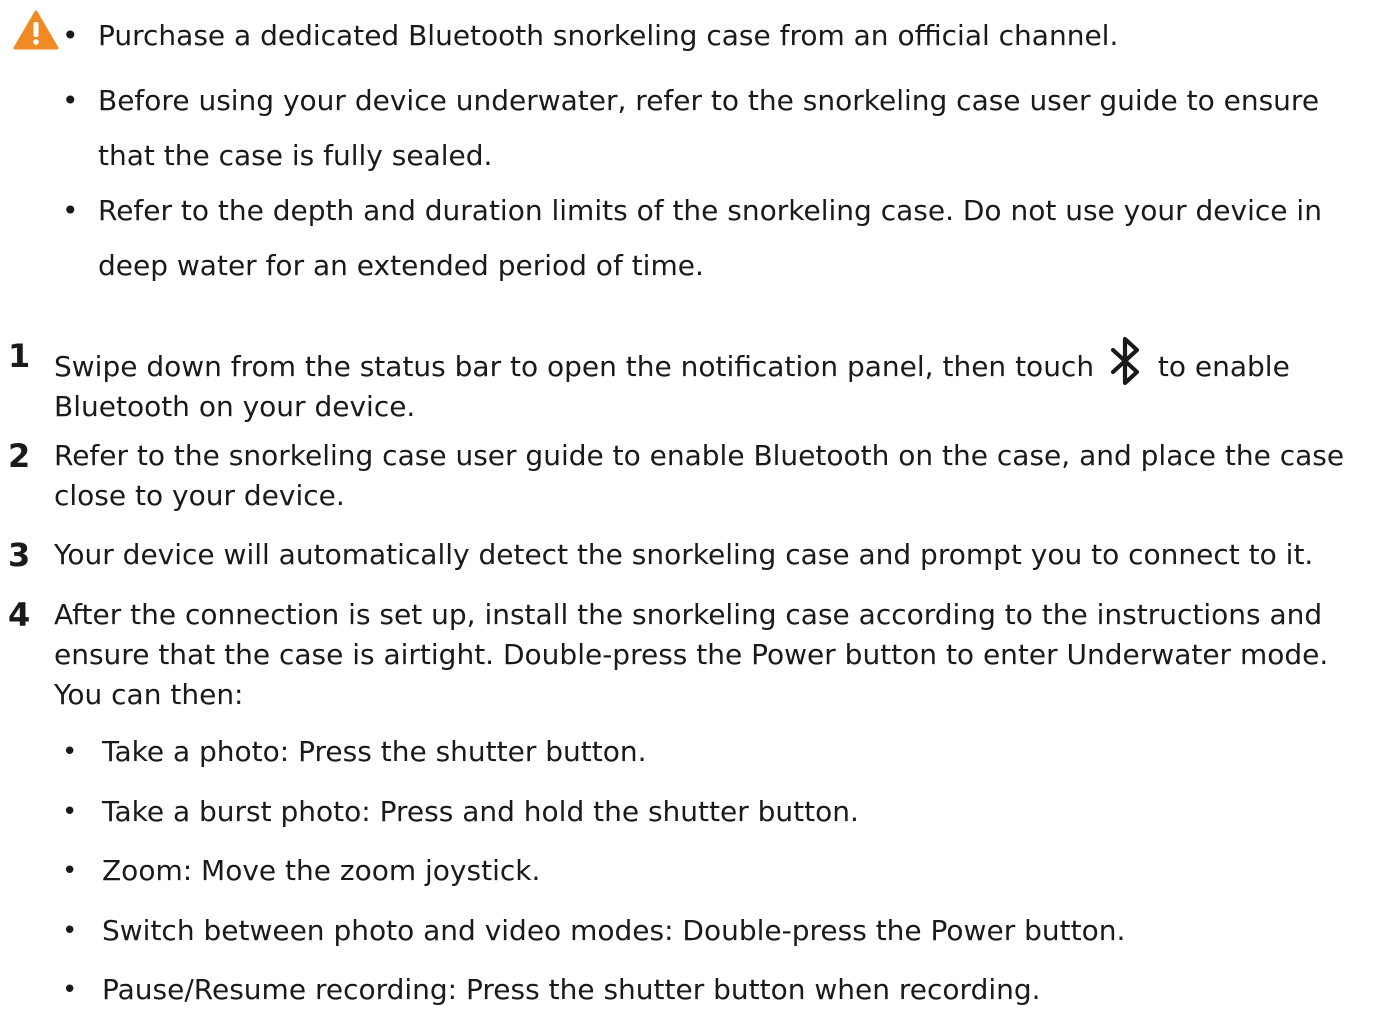 The height and width of the screenshot is (1010, 1376). Describe the element at coordinates (36, 30) in the screenshot. I see `warning-icon` at that location.